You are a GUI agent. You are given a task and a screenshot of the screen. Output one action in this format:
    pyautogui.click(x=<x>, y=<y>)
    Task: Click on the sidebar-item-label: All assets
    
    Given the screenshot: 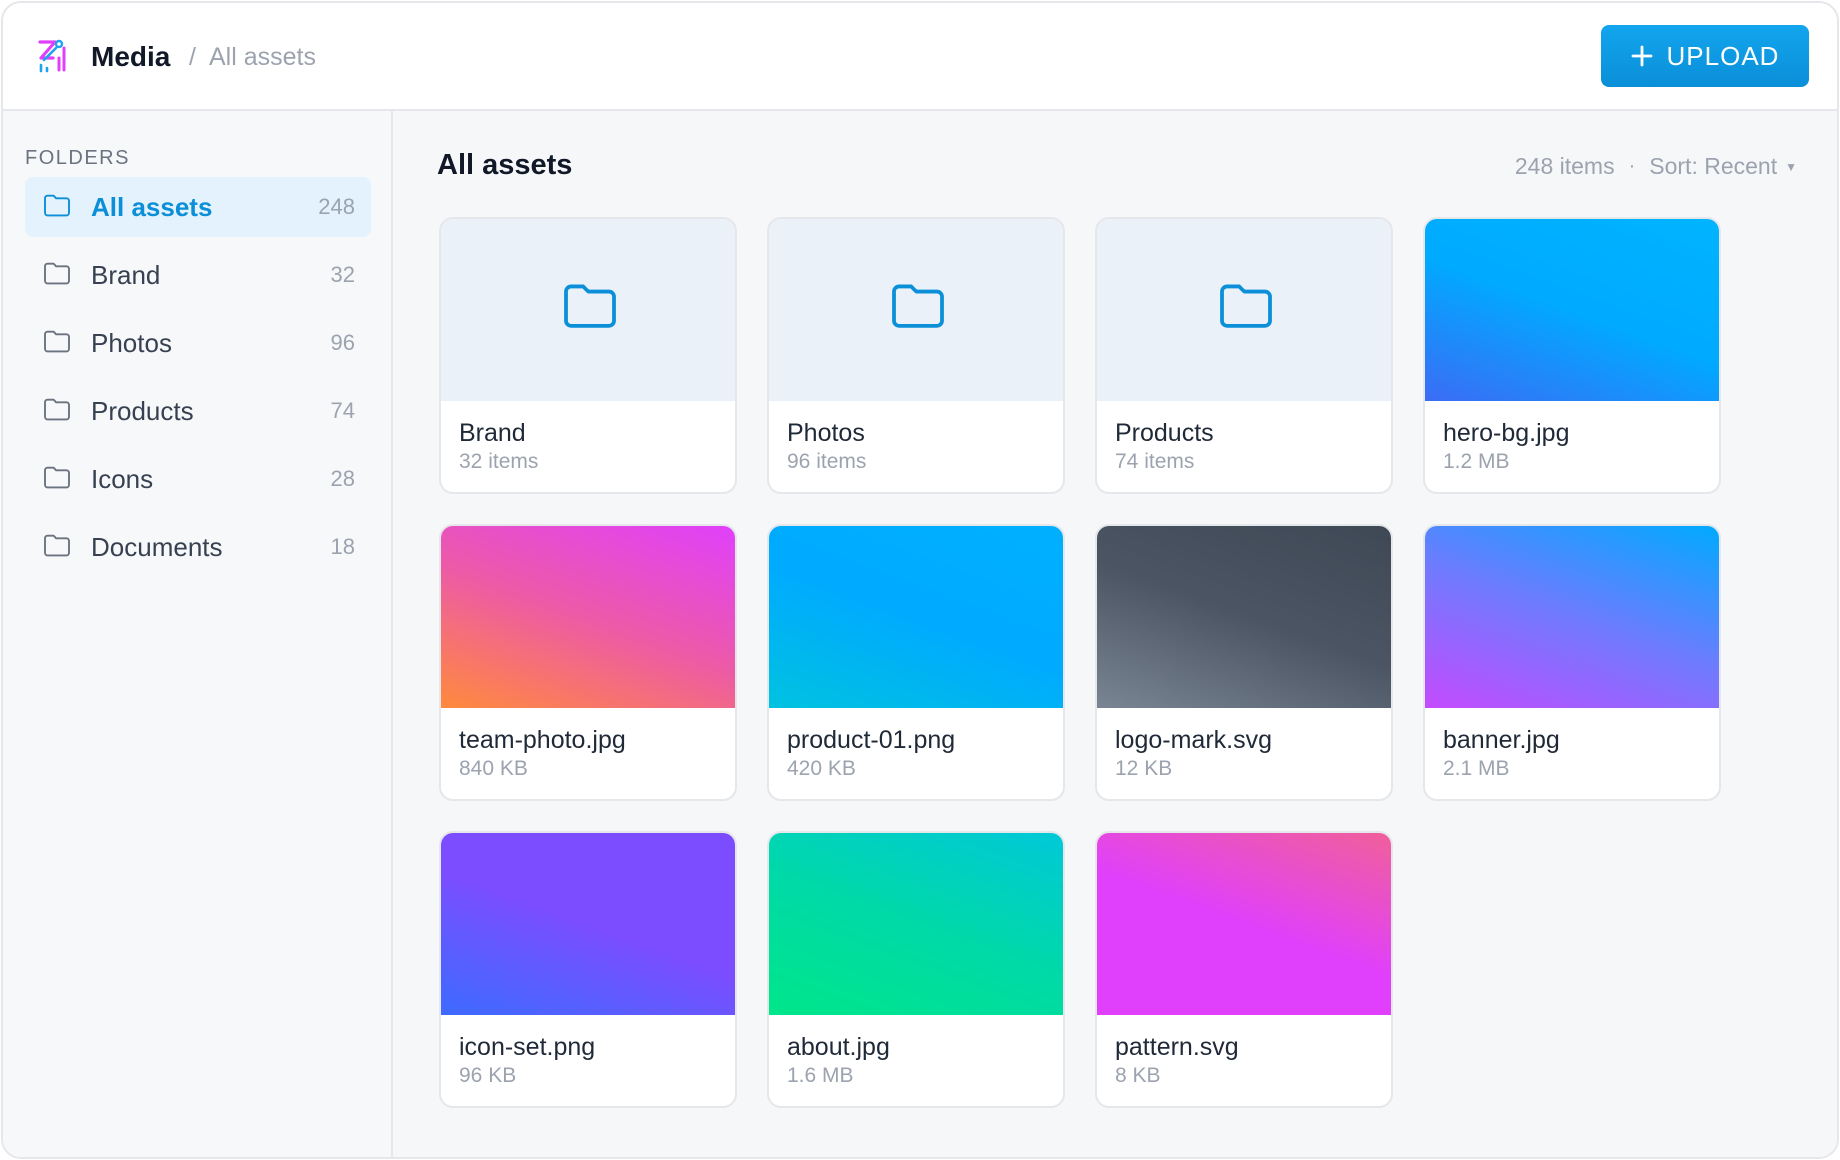 What is the action you would take?
    pyautogui.click(x=152, y=207)
    